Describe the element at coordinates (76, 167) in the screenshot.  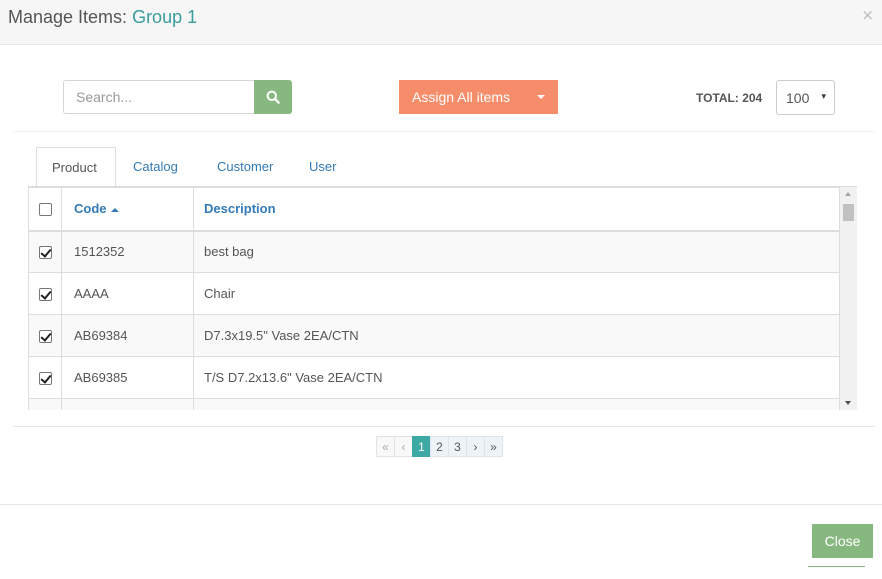
I see `tab-product: Product` at that location.